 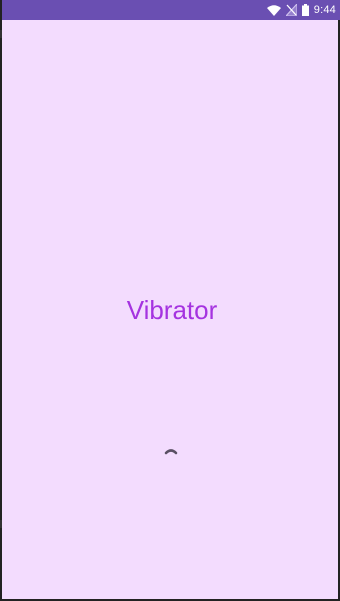 I want to click on no-signal-icon, so click(x=291, y=10).